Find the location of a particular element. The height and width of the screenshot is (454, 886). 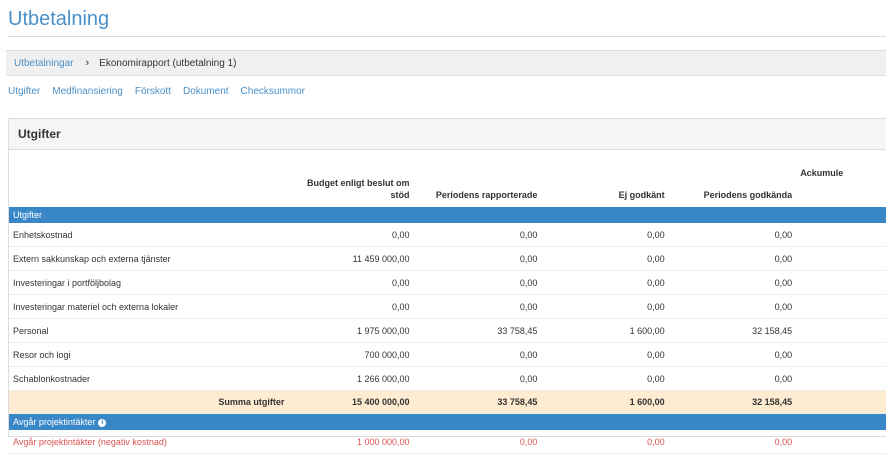

sum-approved: 32 158,45 is located at coordinates (736, 402).